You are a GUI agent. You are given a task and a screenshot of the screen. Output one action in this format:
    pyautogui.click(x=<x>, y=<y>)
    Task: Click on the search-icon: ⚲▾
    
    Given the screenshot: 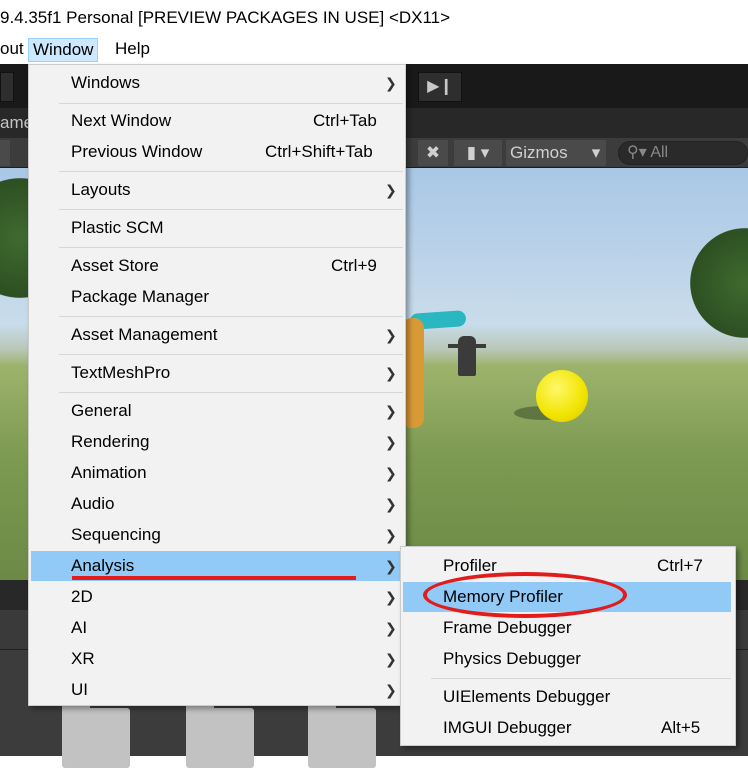 What is the action you would take?
    pyautogui.click(x=637, y=152)
    